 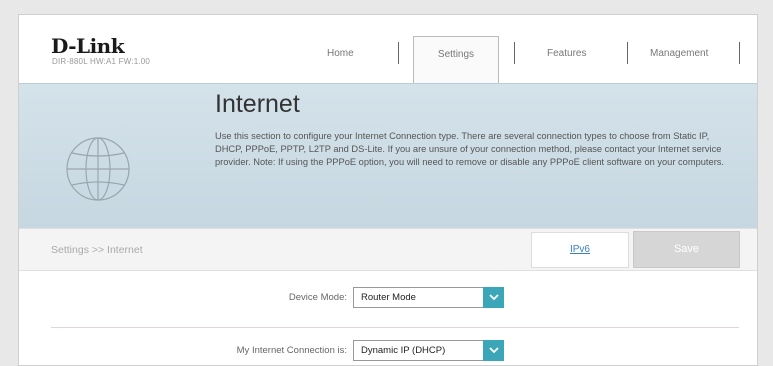 I want to click on nav-features: Features, so click(x=566, y=53).